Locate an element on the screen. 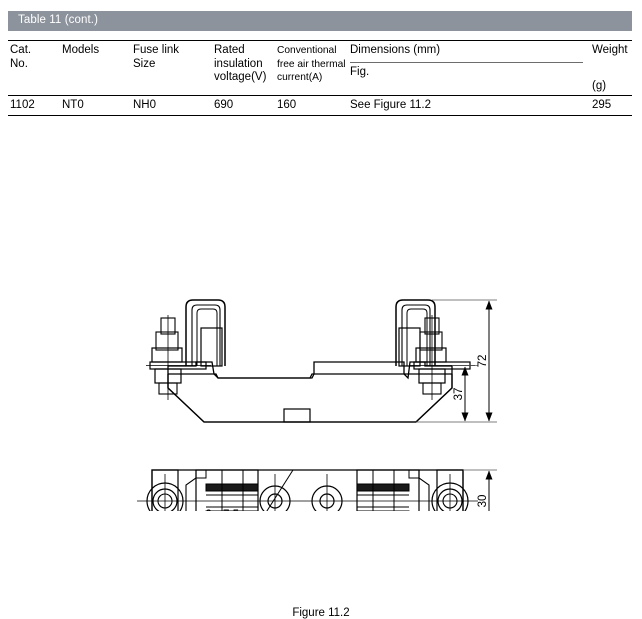 The image size is (642, 619). plan-top-view: 30 25 150 170 2-φ7.5 is located at coordinates (317, 490).